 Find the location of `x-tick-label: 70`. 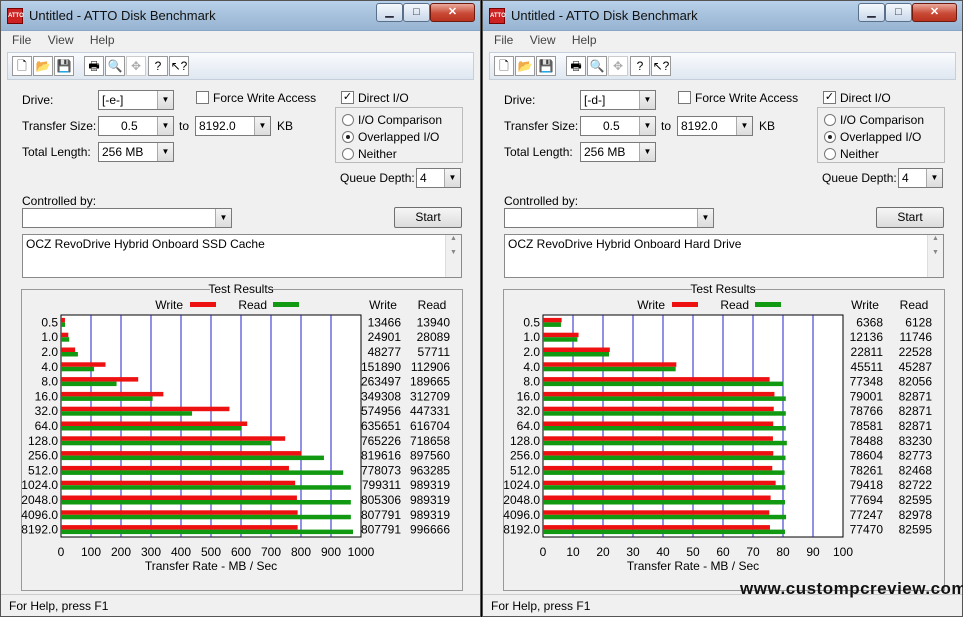

x-tick-label: 70 is located at coordinates (753, 552).